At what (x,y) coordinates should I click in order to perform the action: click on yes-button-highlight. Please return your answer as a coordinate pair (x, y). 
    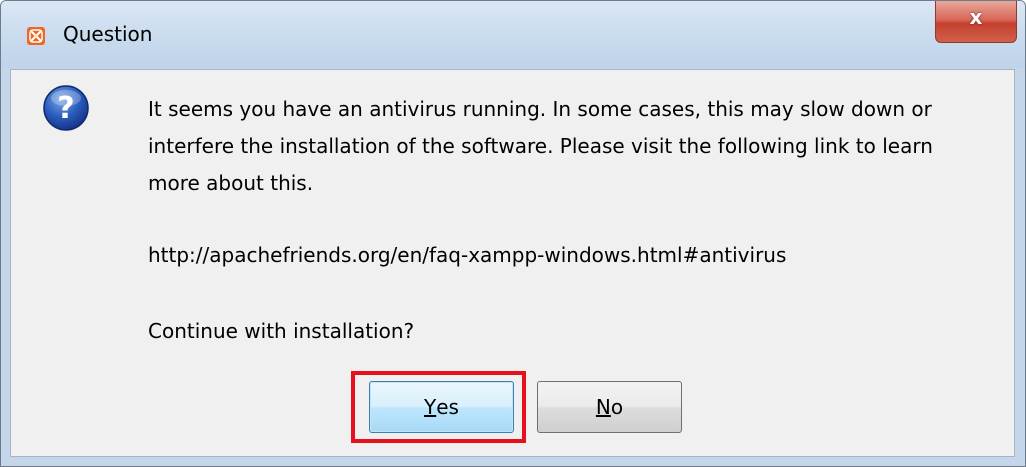
    Looking at the image, I should click on (438, 407).